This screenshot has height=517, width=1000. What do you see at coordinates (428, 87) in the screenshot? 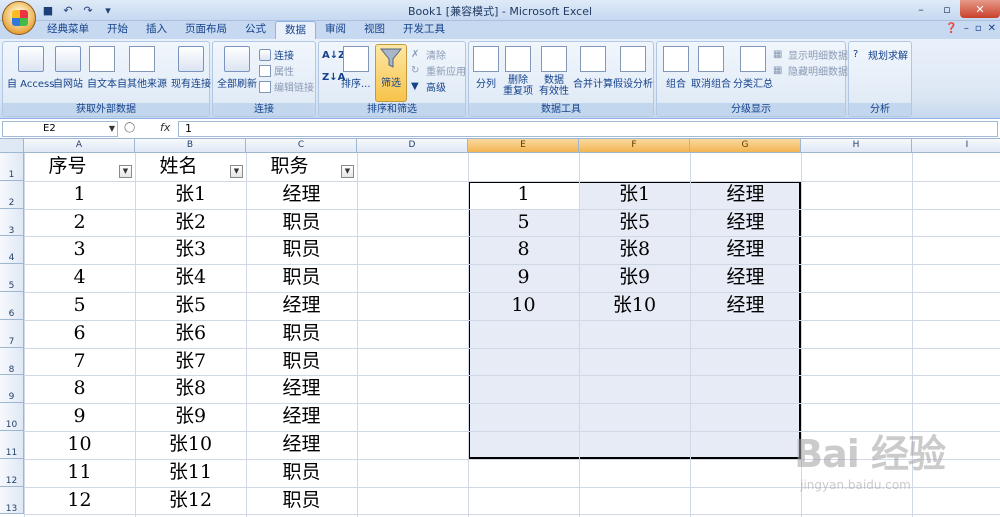
I see `advanced-filter-button: ▼ 高级` at bounding box center [428, 87].